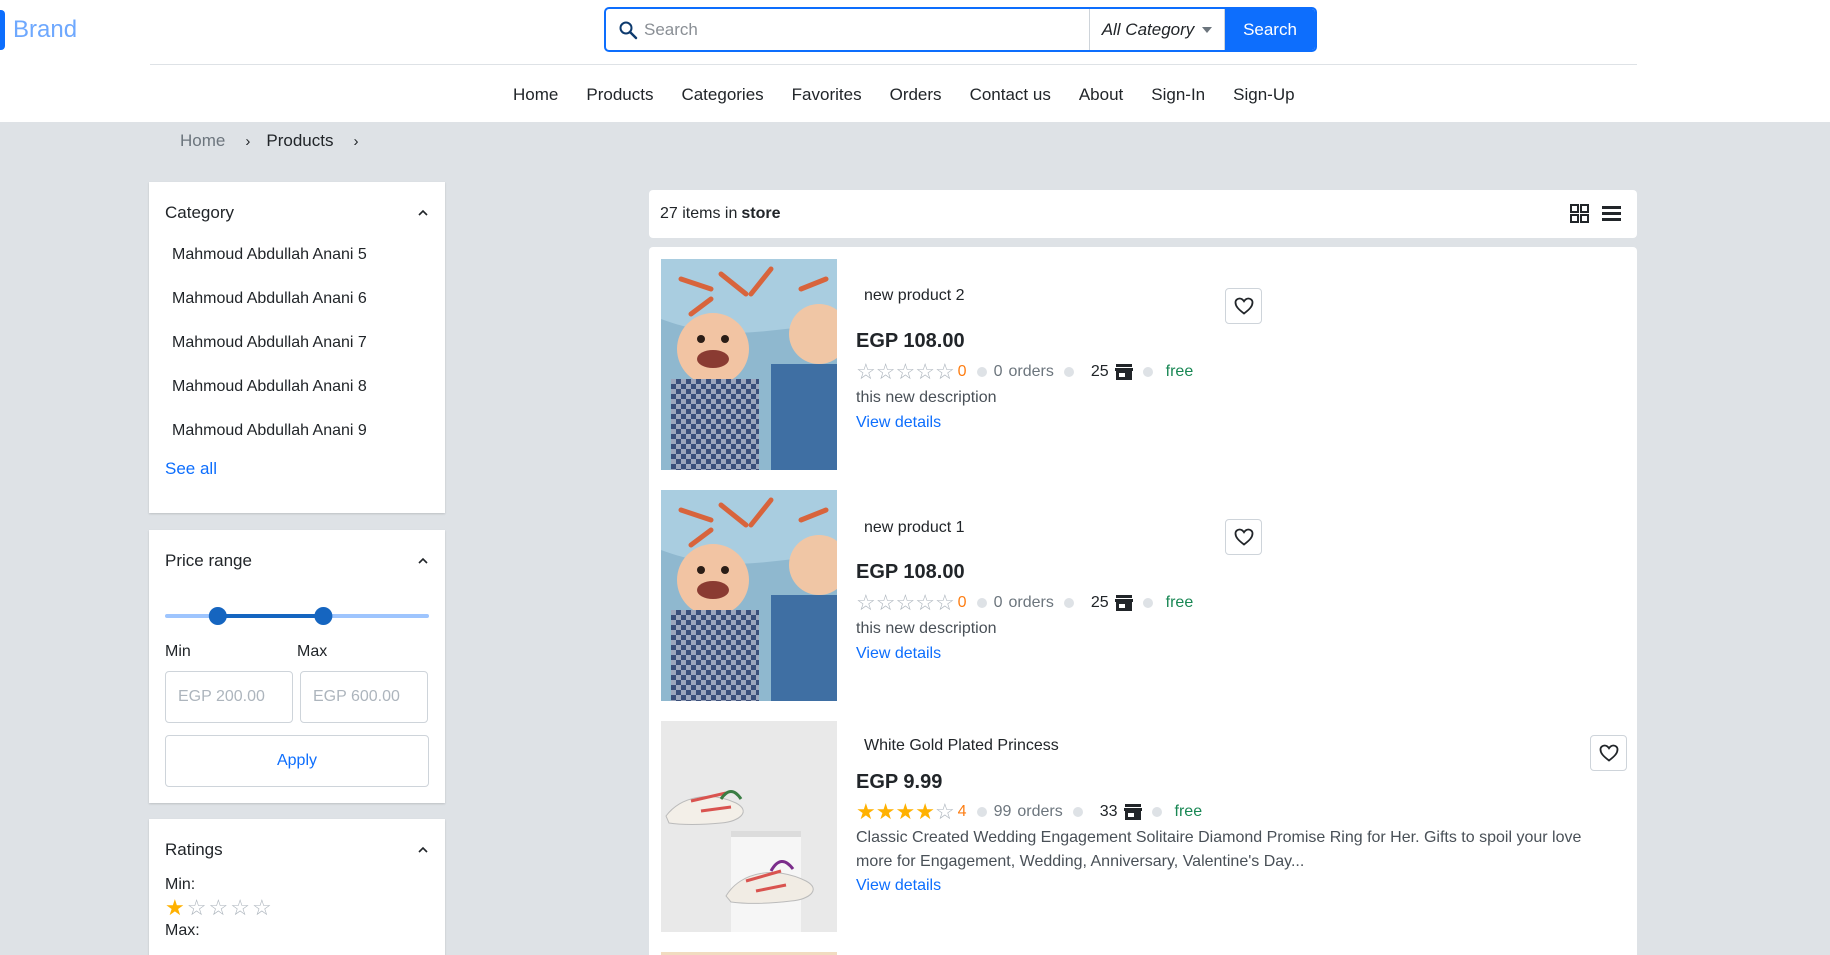 This screenshot has height=955, width=1830. I want to click on product-price: EGP 9.99, so click(899, 782).